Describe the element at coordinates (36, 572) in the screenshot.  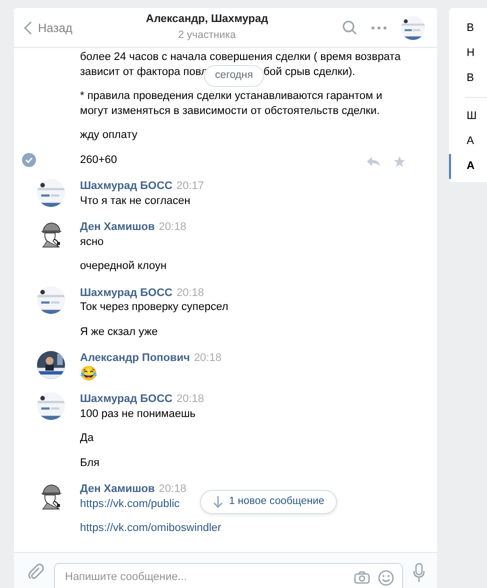
I see `paperclip-icon` at that location.